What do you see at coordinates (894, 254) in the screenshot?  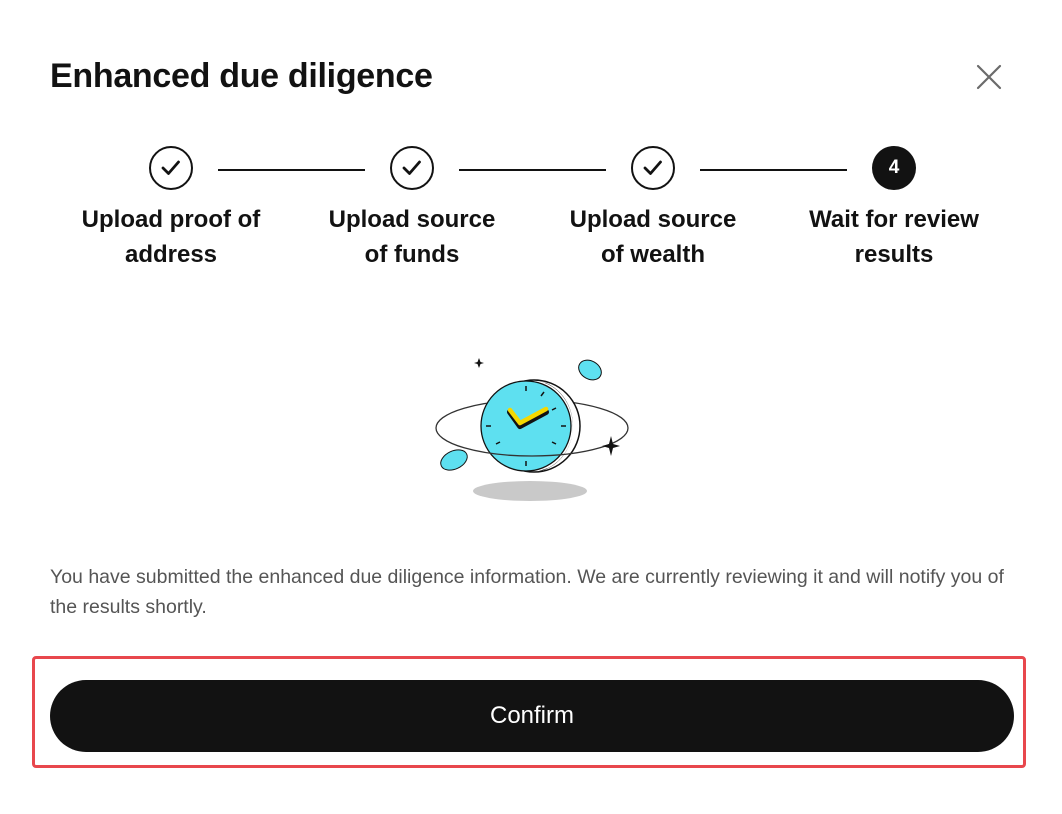 I see `step-label-line: results` at bounding box center [894, 254].